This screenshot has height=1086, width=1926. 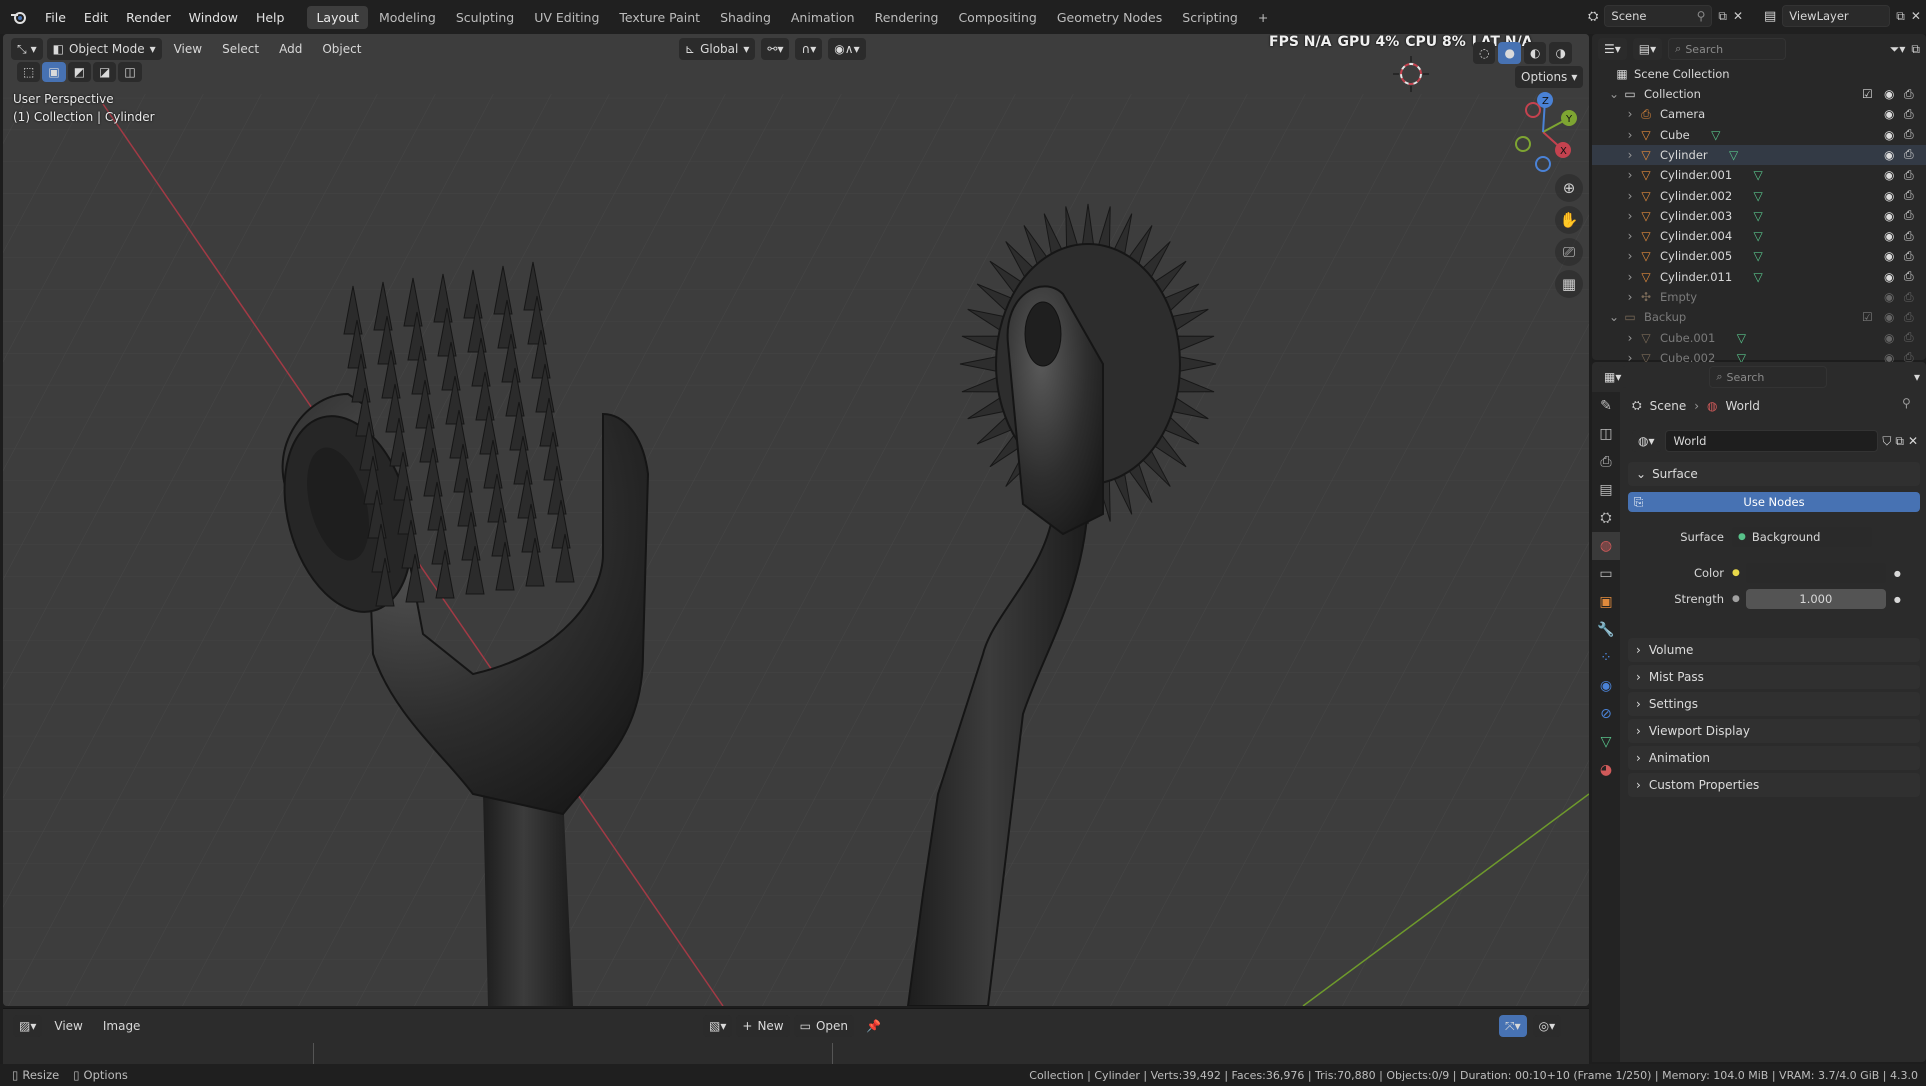 I want to click on zoom-icon: ⊕, so click(x=1569, y=188).